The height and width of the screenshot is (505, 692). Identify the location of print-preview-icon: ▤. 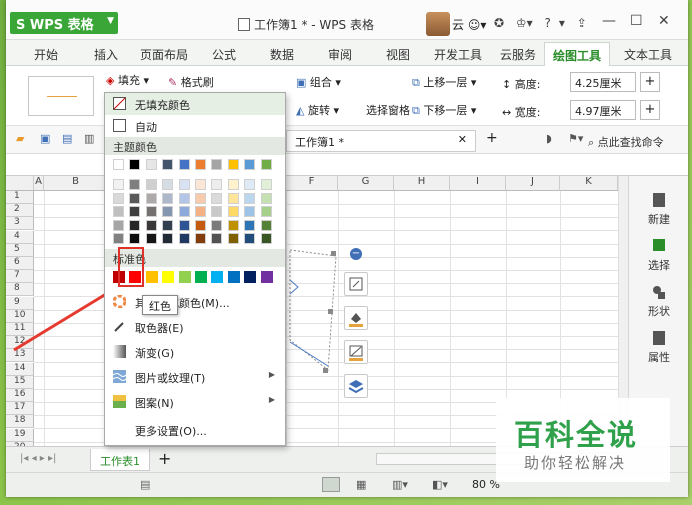
(67, 138).